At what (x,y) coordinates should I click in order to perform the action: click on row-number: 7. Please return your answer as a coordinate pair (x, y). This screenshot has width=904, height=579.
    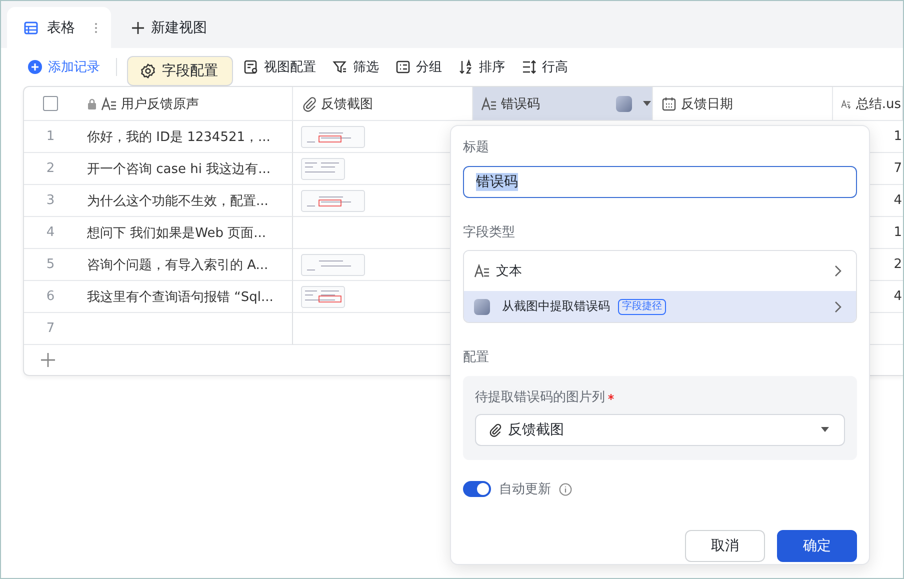
    Looking at the image, I should click on (50, 328).